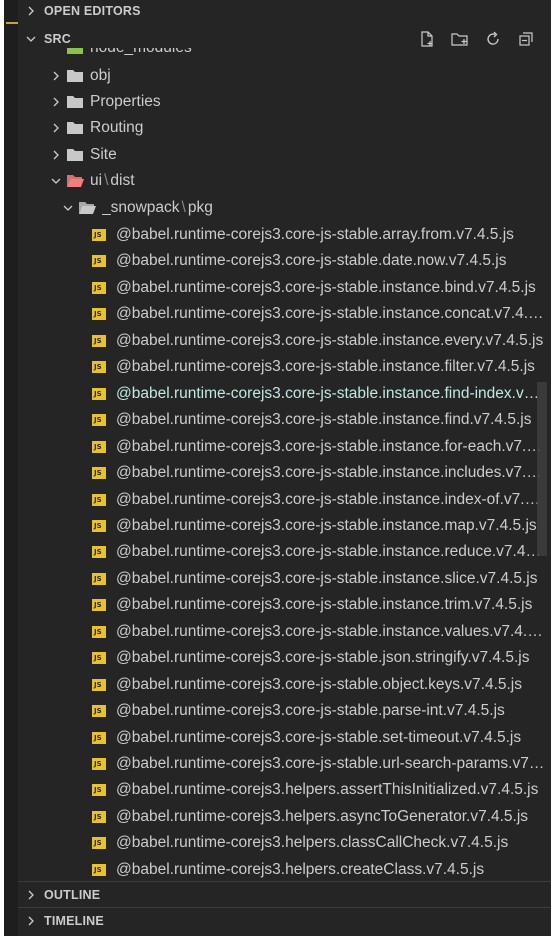 This screenshot has height=936, width=560. I want to click on scrollbar, so click(542, 469).